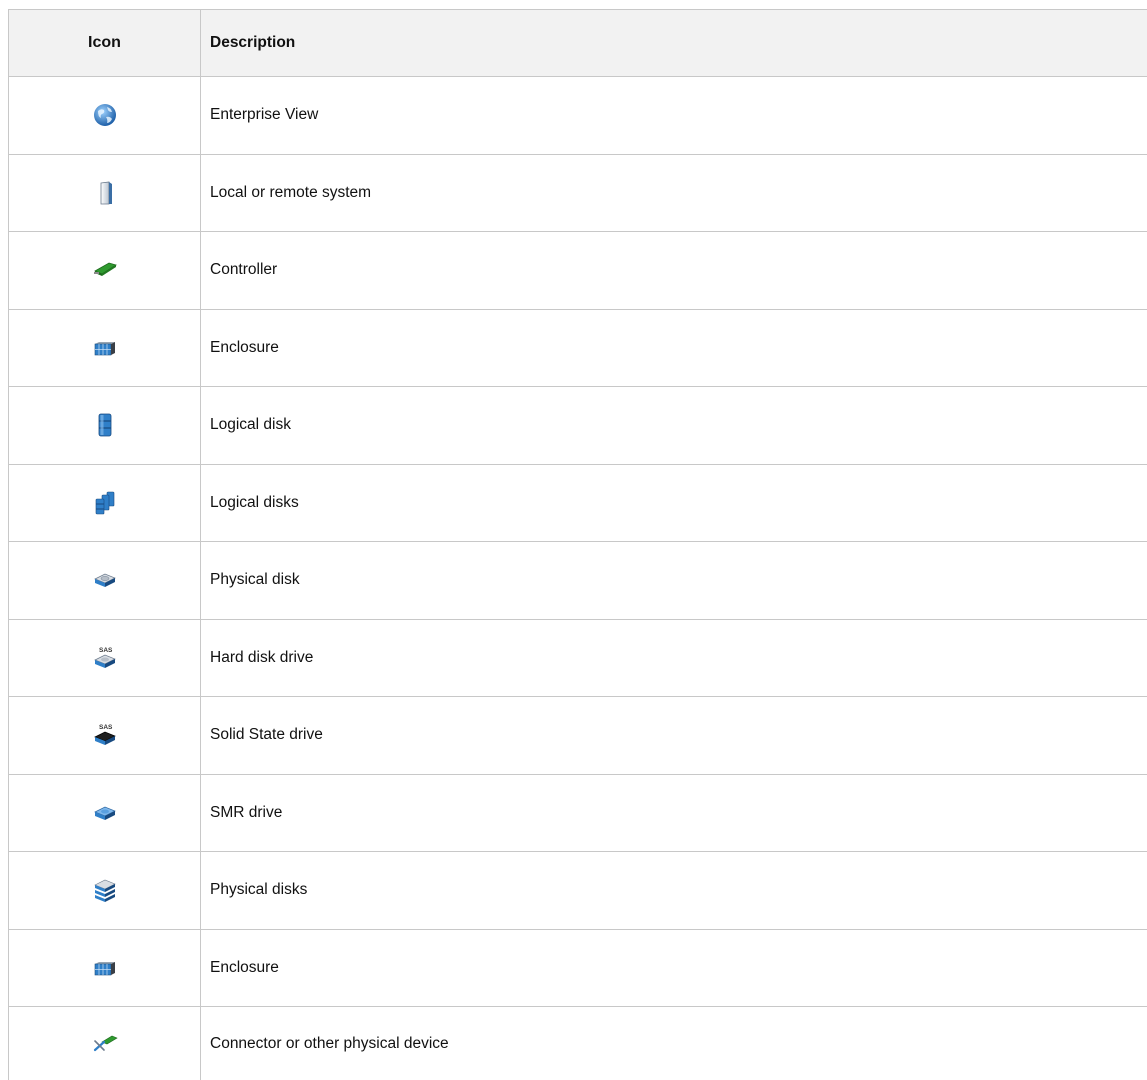 The image size is (1147, 1080). I want to click on table-row: Physical disks, so click(578, 891).